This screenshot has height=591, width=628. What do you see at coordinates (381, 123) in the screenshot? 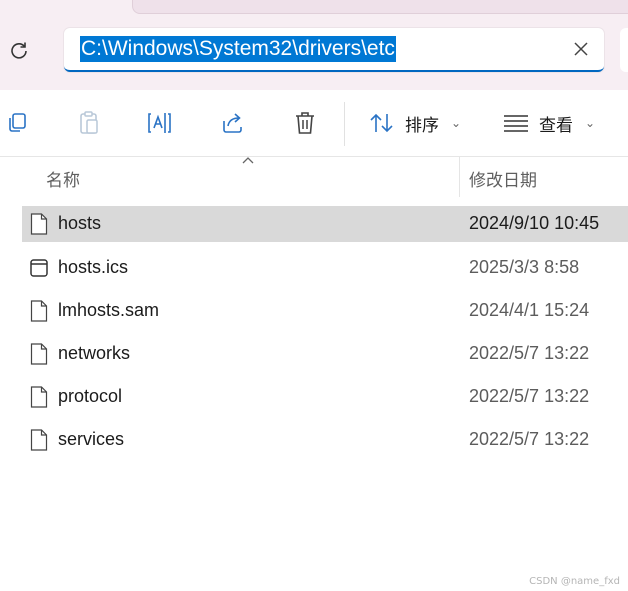
I see `sort-icon` at bounding box center [381, 123].